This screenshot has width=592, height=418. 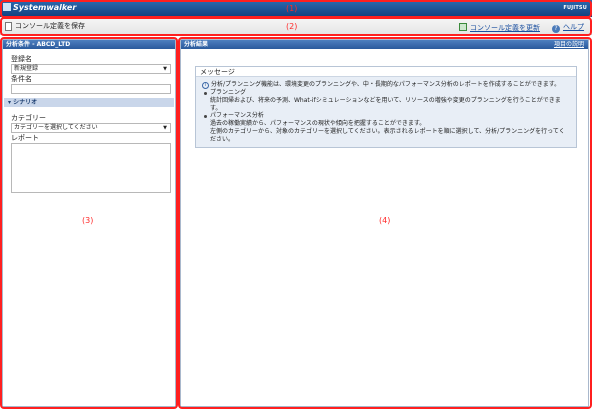 What do you see at coordinates (88, 220) in the screenshot?
I see `annotation-3: (3)` at bounding box center [88, 220].